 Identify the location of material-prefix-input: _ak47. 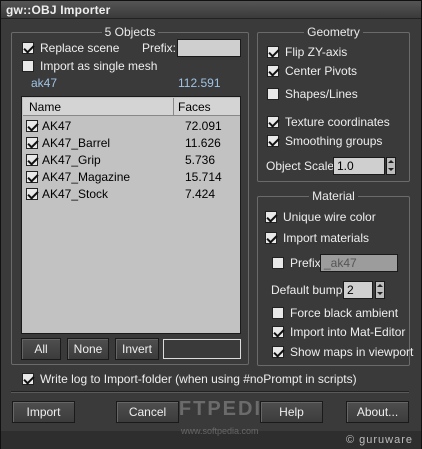
(359, 263).